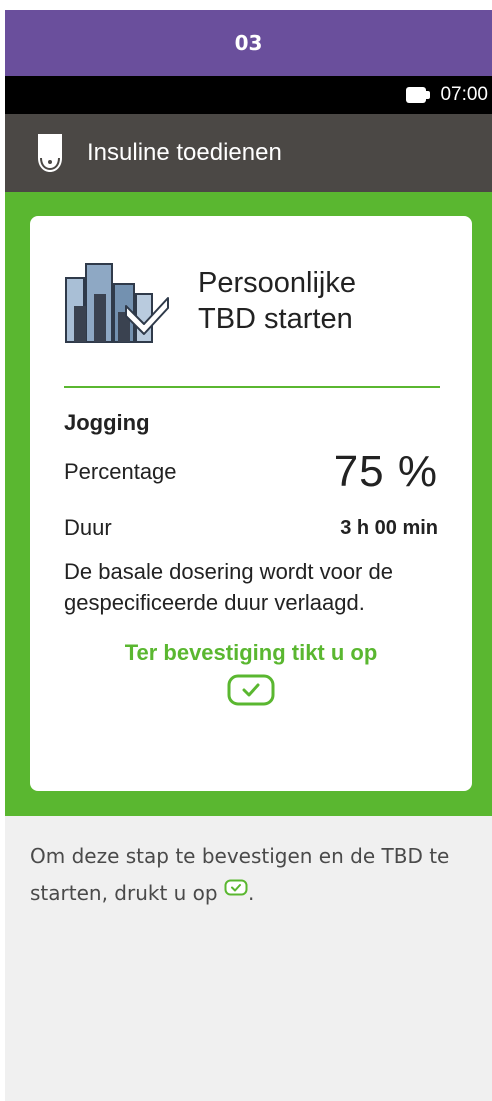 The image size is (492, 1101). Describe the element at coordinates (419, 95) in the screenshot. I see `battery-icon` at that location.